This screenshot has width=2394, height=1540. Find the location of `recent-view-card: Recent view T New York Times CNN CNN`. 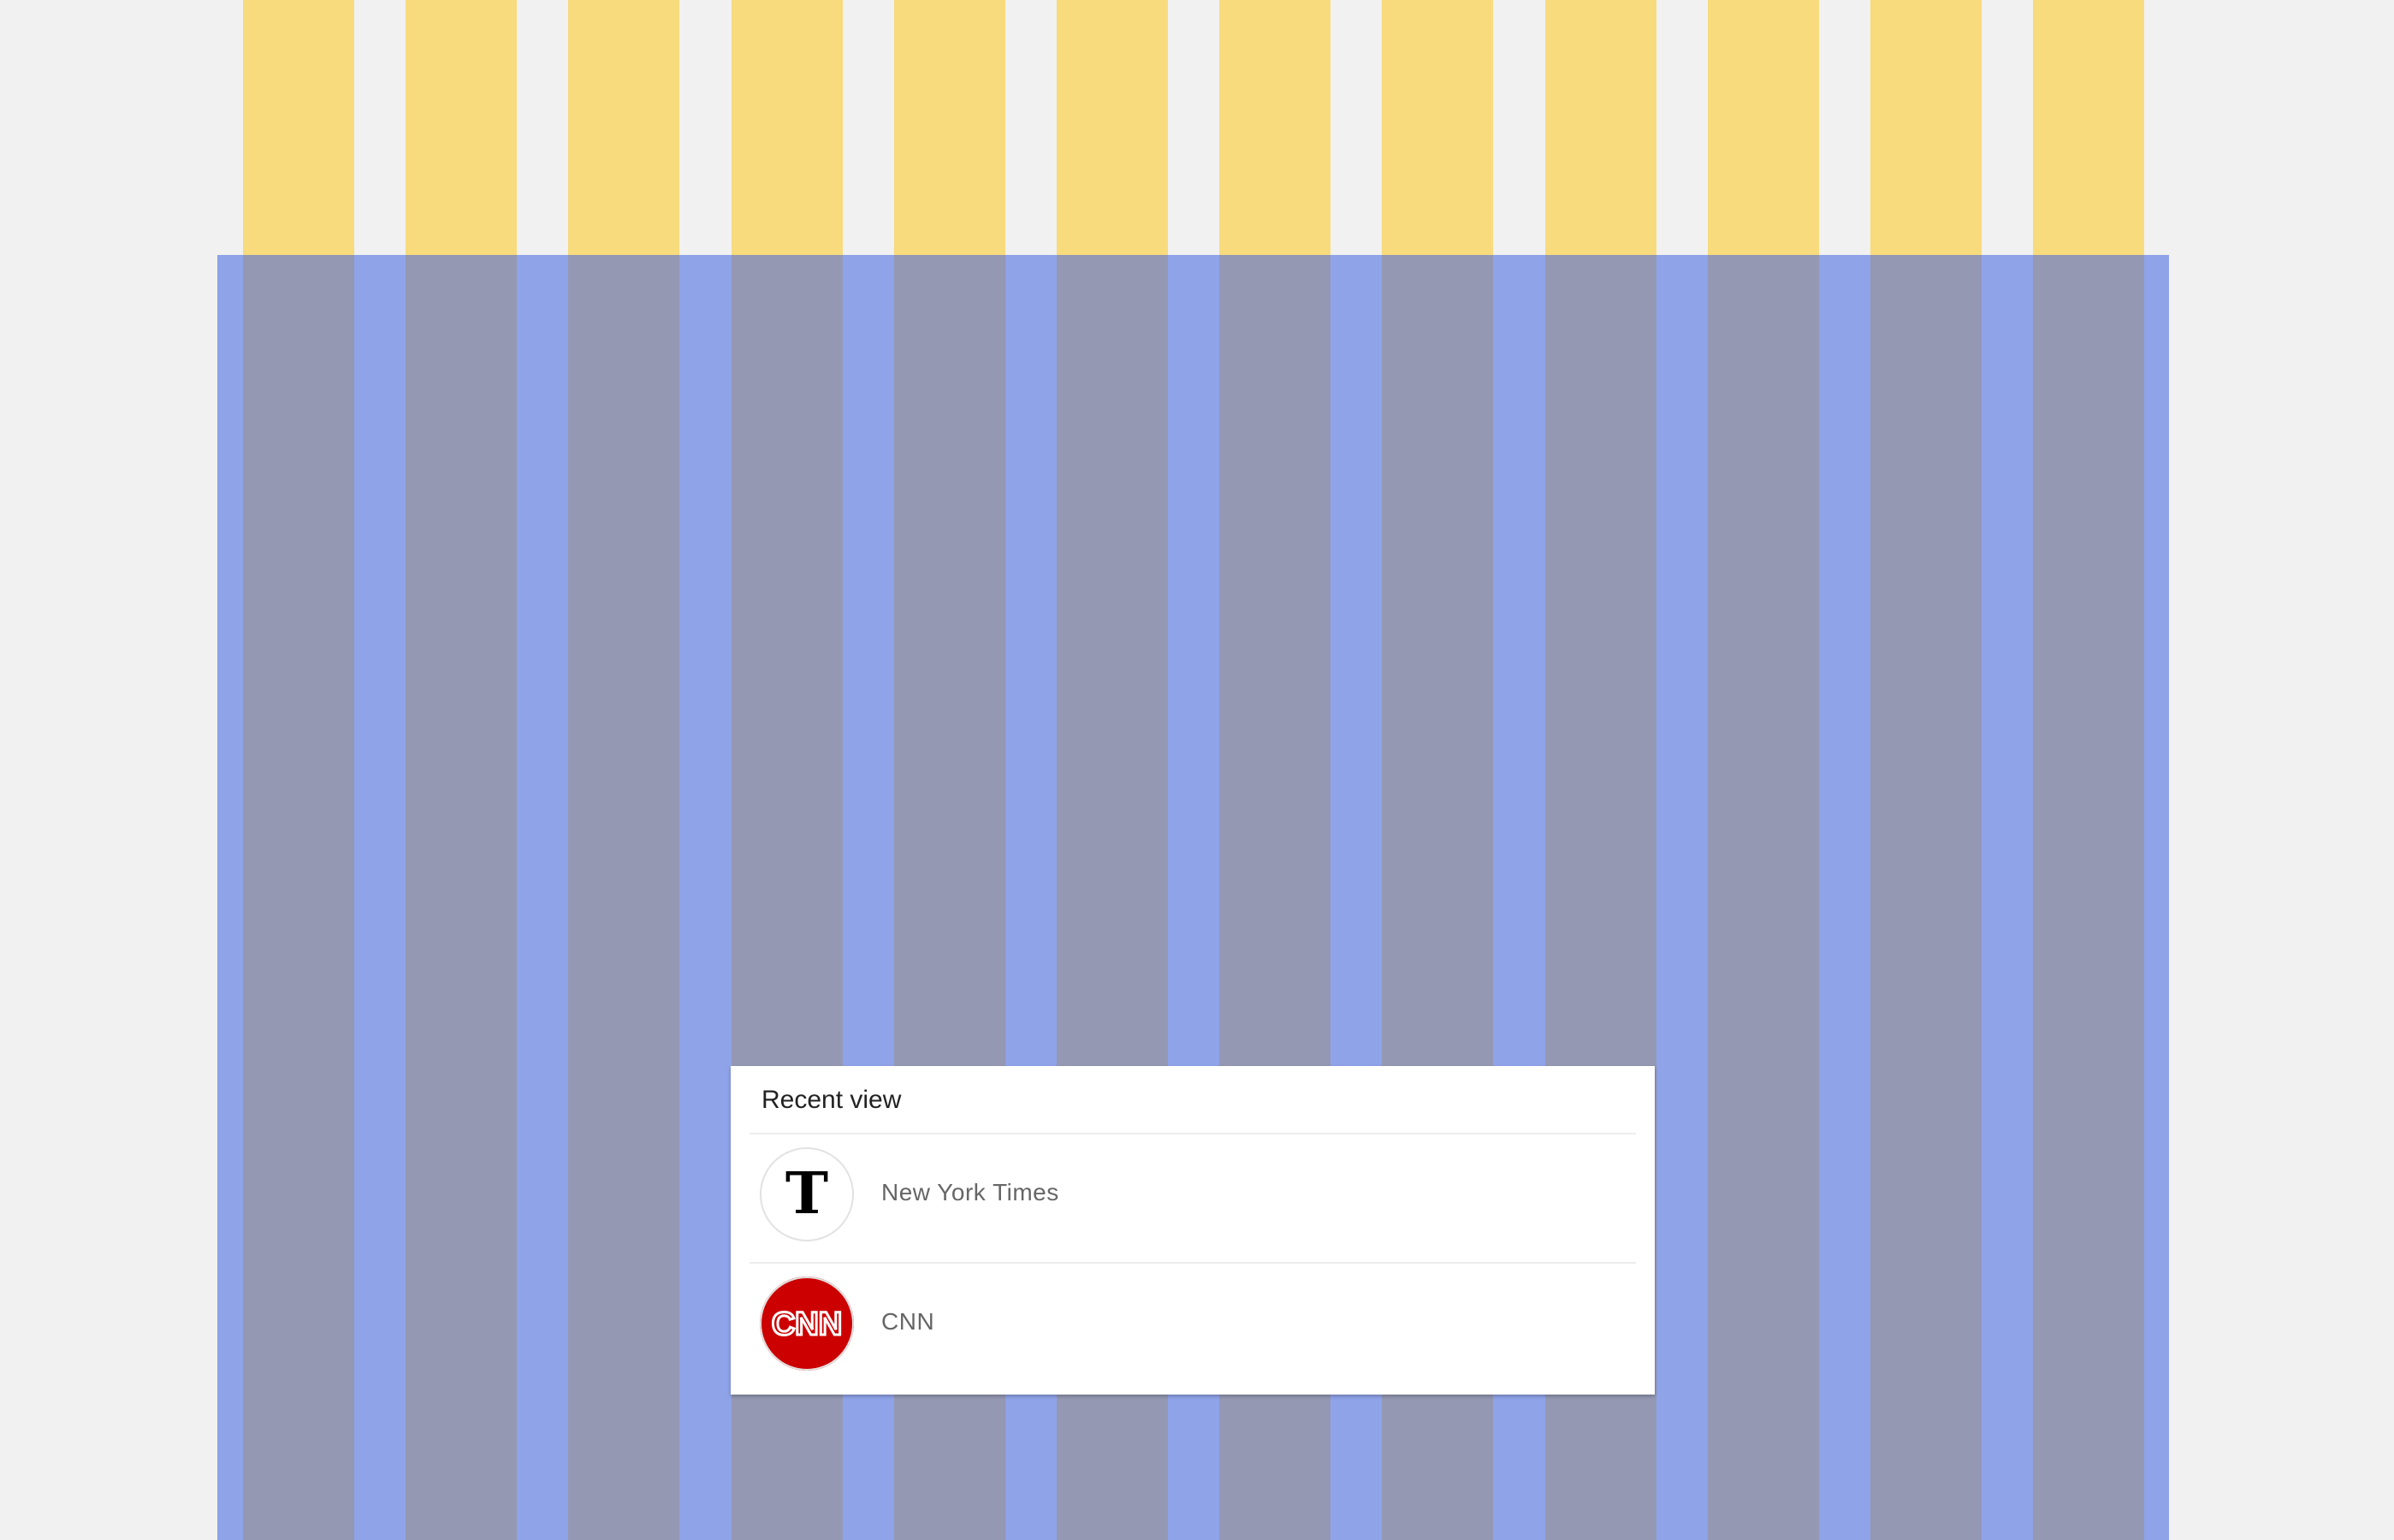

recent-view-card: Recent view T New York Times CNN CNN is located at coordinates (1193, 1230).